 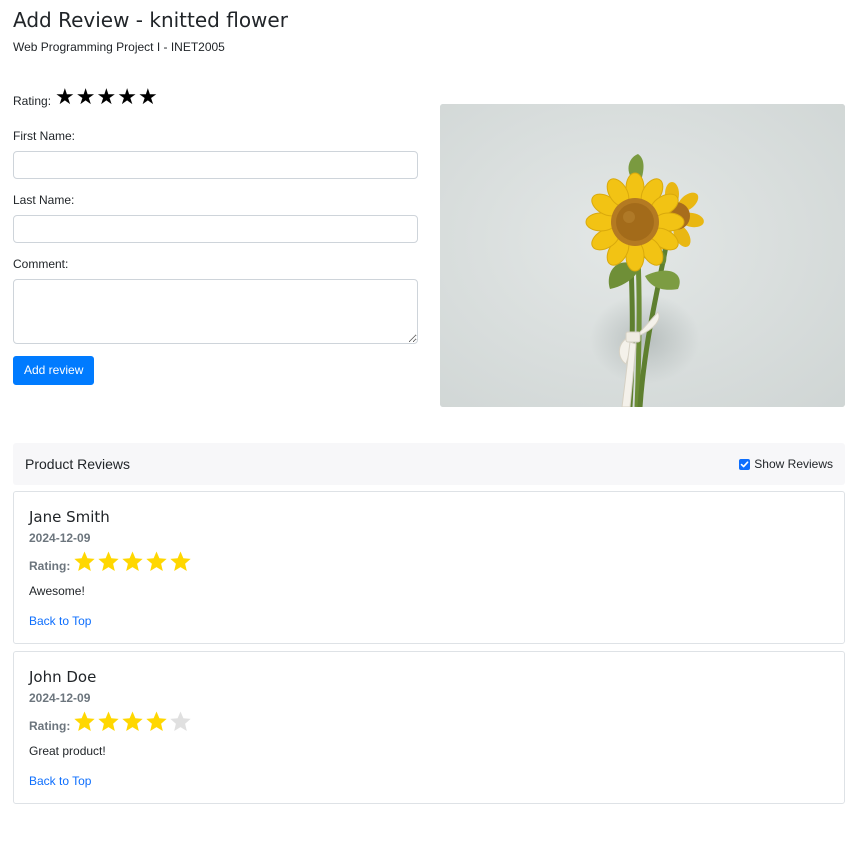 What do you see at coordinates (215, 165) in the screenshot?
I see `first-name-input` at bounding box center [215, 165].